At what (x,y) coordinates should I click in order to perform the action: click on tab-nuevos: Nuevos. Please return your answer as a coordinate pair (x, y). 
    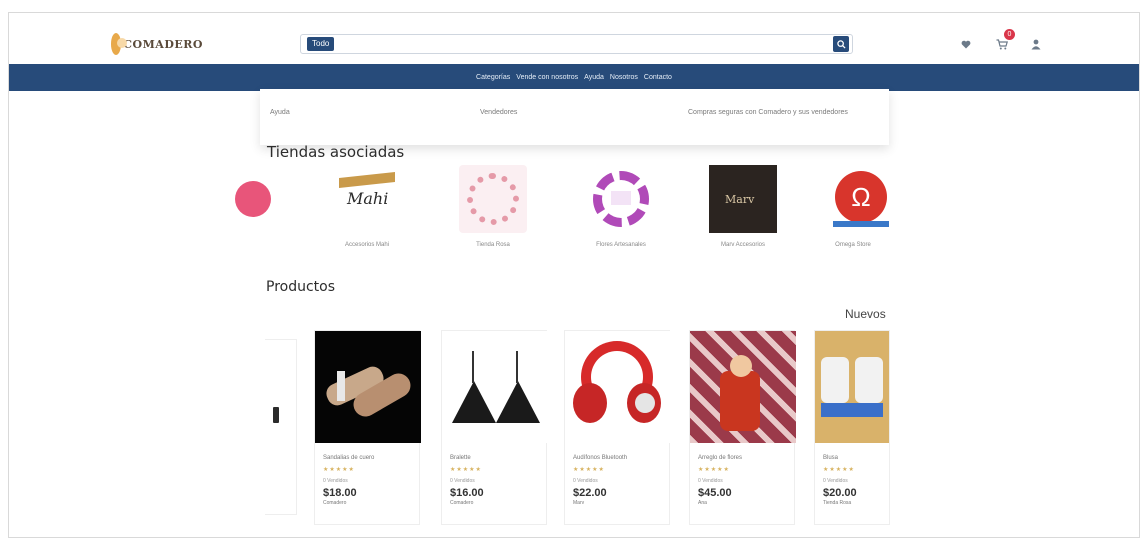
    Looking at the image, I should click on (865, 314).